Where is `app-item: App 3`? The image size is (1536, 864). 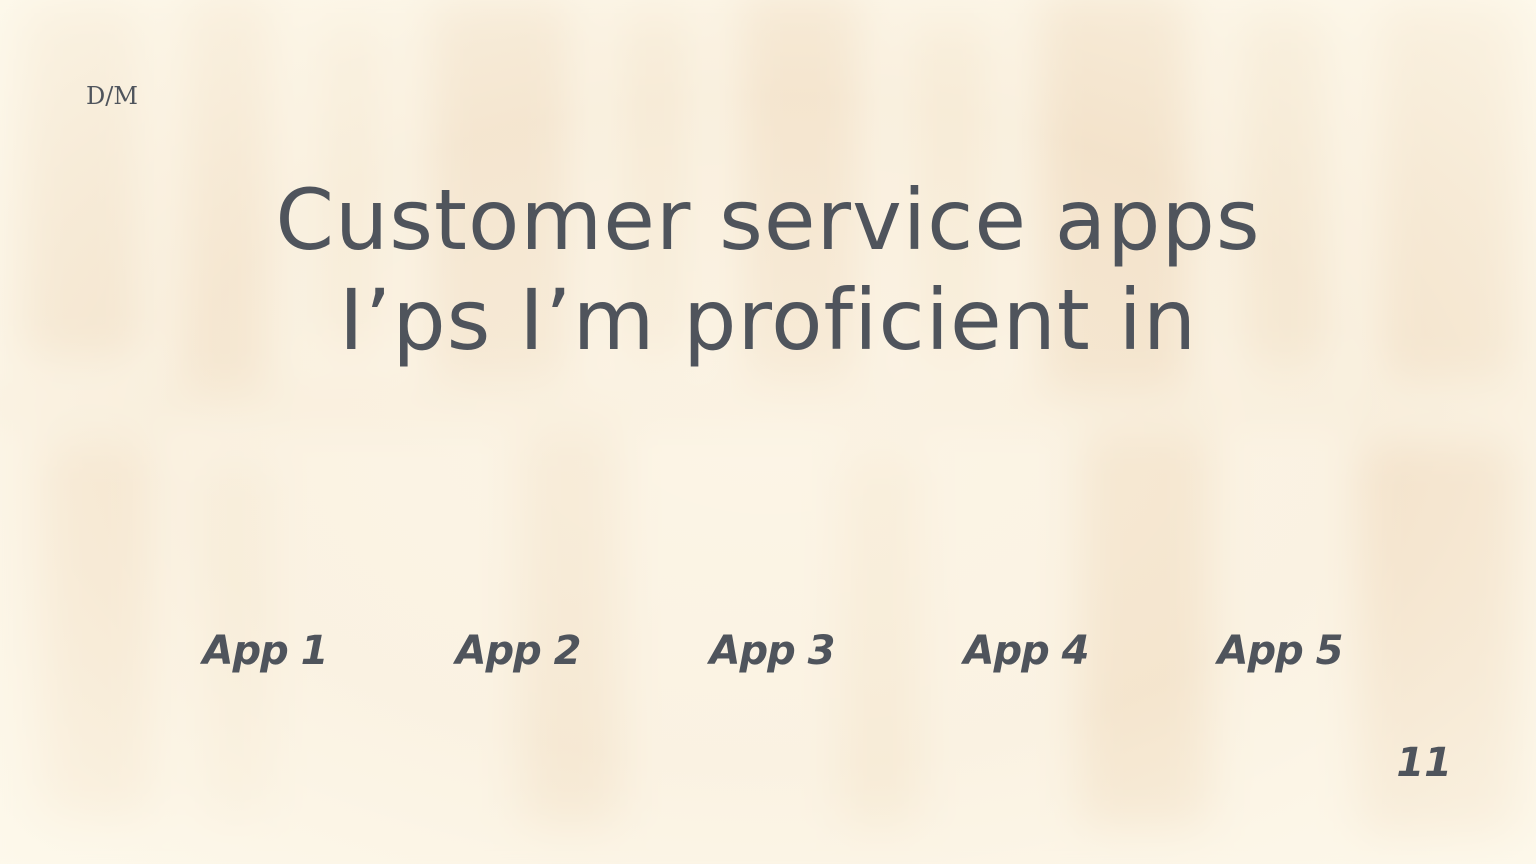 app-item: App 3 is located at coordinates (772, 651).